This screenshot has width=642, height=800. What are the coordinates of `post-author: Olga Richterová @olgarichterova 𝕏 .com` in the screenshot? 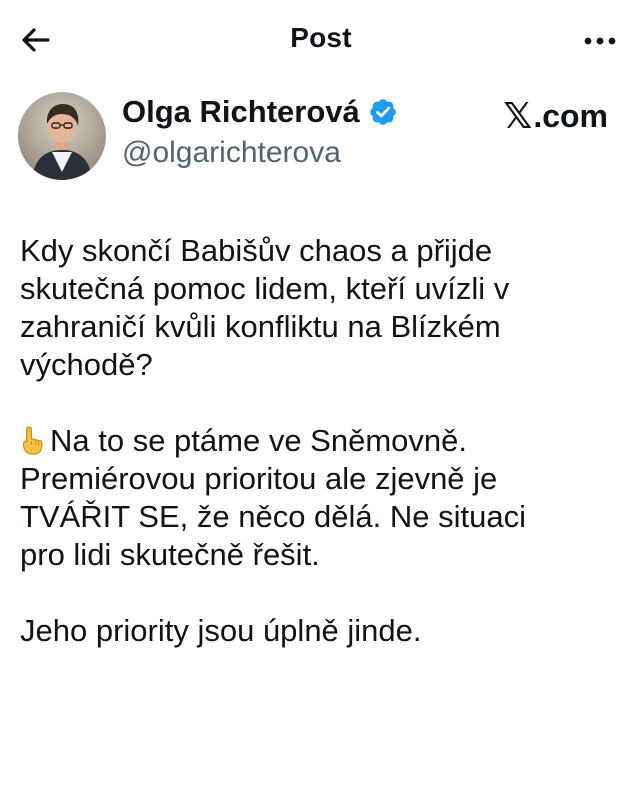 It's located at (321, 134).